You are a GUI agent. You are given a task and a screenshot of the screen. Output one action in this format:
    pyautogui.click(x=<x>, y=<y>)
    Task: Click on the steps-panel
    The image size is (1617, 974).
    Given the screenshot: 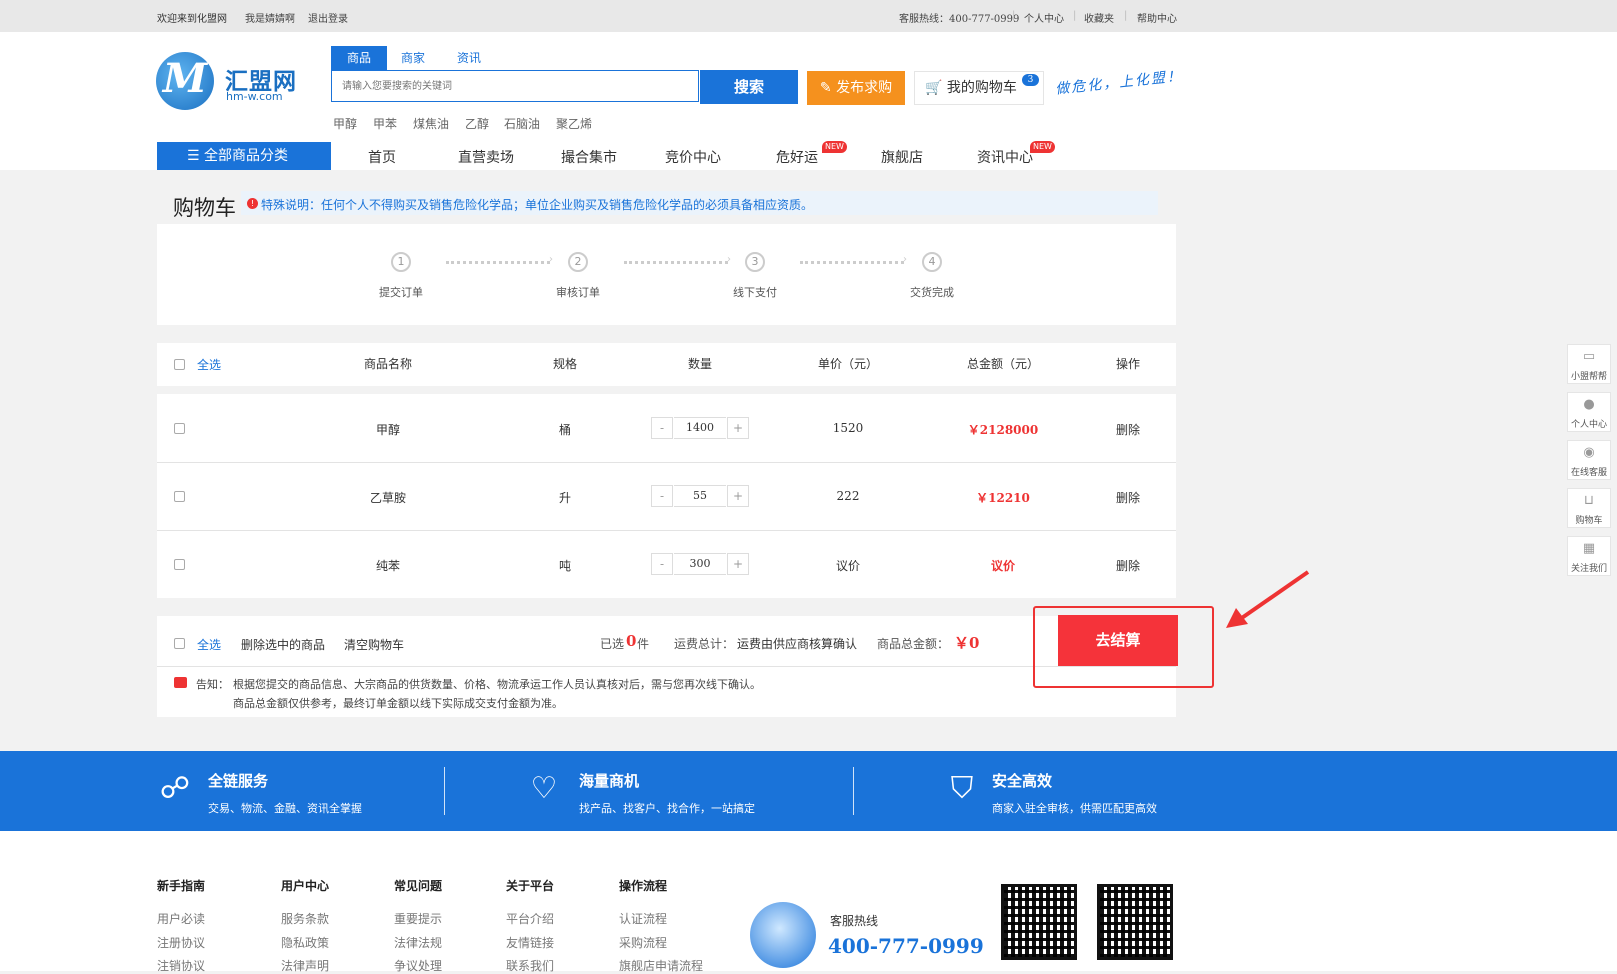 What is the action you would take?
    pyautogui.click(x=666, y=274)
    